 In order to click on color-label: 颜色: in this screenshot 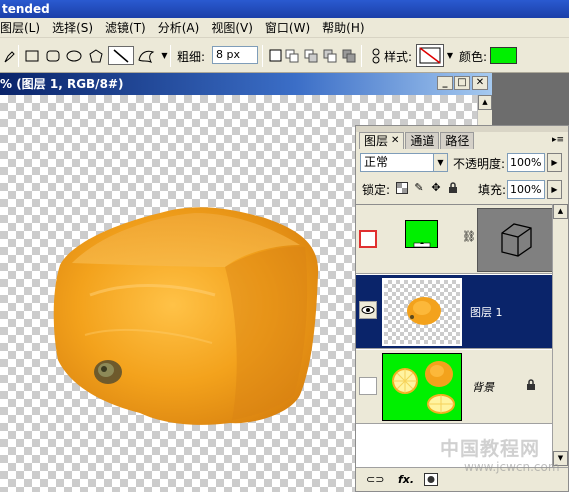, I will do `click(473, 57)`.